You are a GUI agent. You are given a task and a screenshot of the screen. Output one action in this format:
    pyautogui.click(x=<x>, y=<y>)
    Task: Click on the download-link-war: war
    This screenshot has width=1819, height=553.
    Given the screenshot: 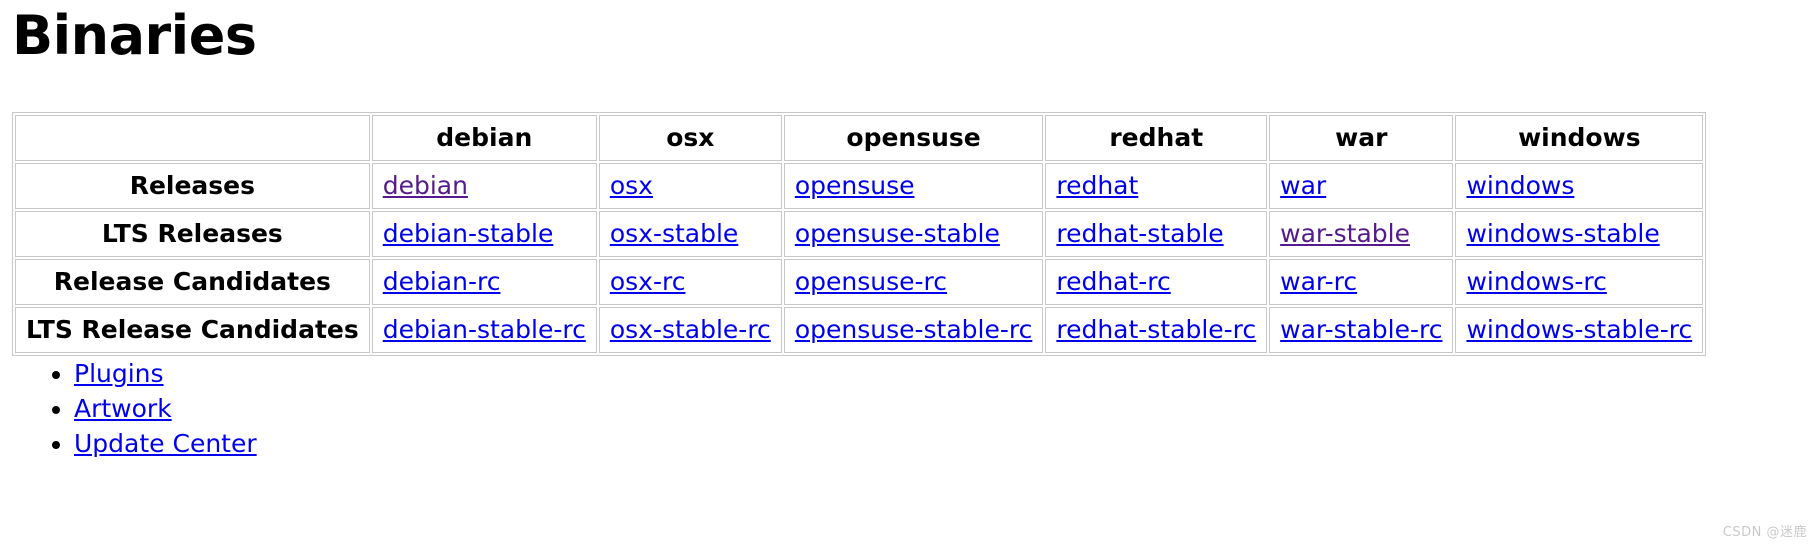 What is the action you would take?
    pyautogui.click(x=1303, y=185)
    